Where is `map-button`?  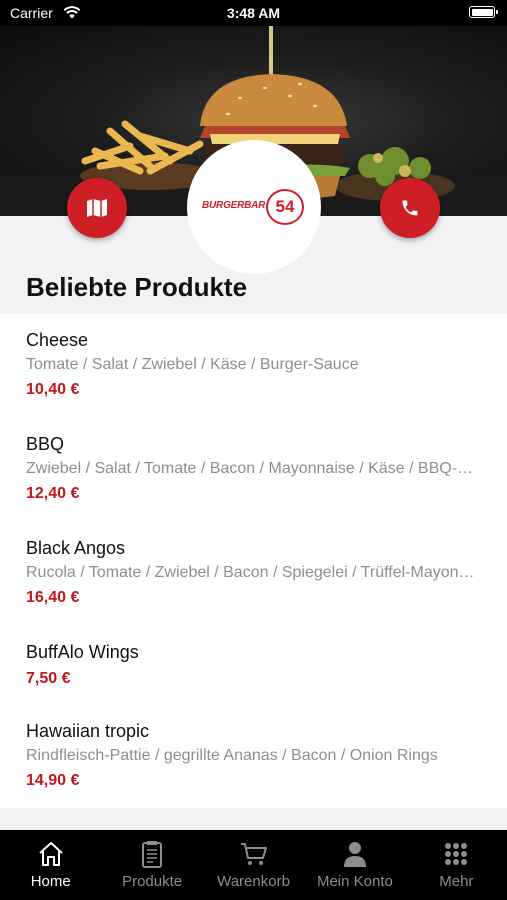 map-button is located at coordinates (97, 208).